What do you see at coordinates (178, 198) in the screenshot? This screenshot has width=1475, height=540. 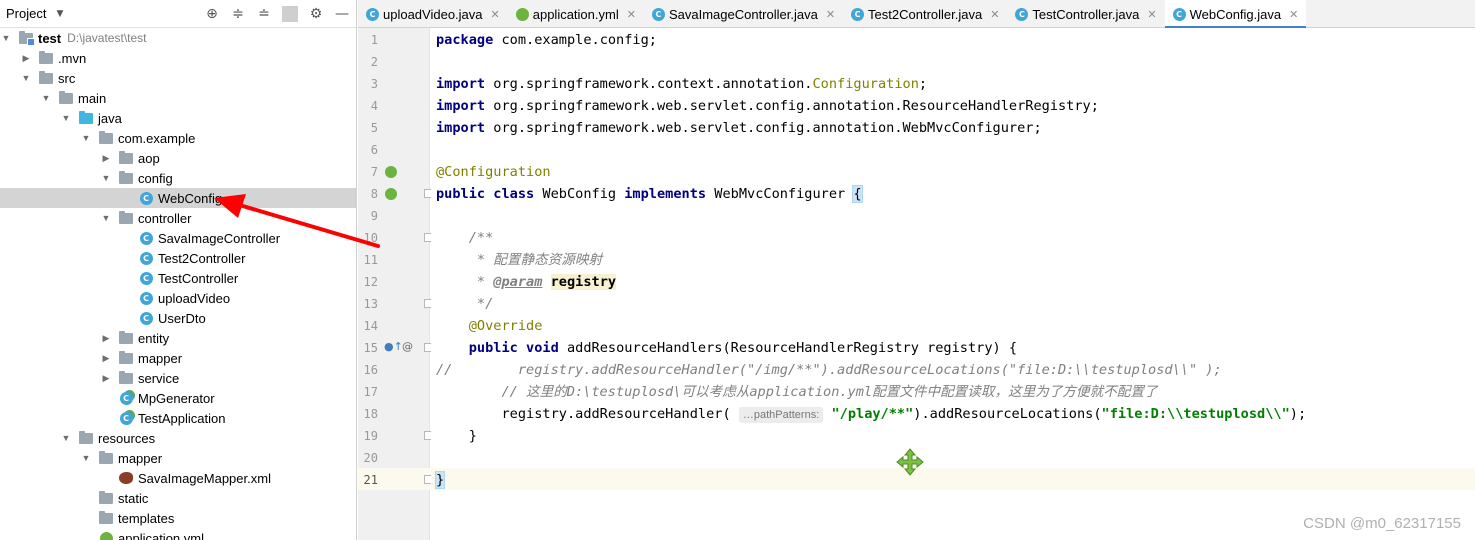 I see `tree-item: C WebConfig` at bounding box center [178, 198].